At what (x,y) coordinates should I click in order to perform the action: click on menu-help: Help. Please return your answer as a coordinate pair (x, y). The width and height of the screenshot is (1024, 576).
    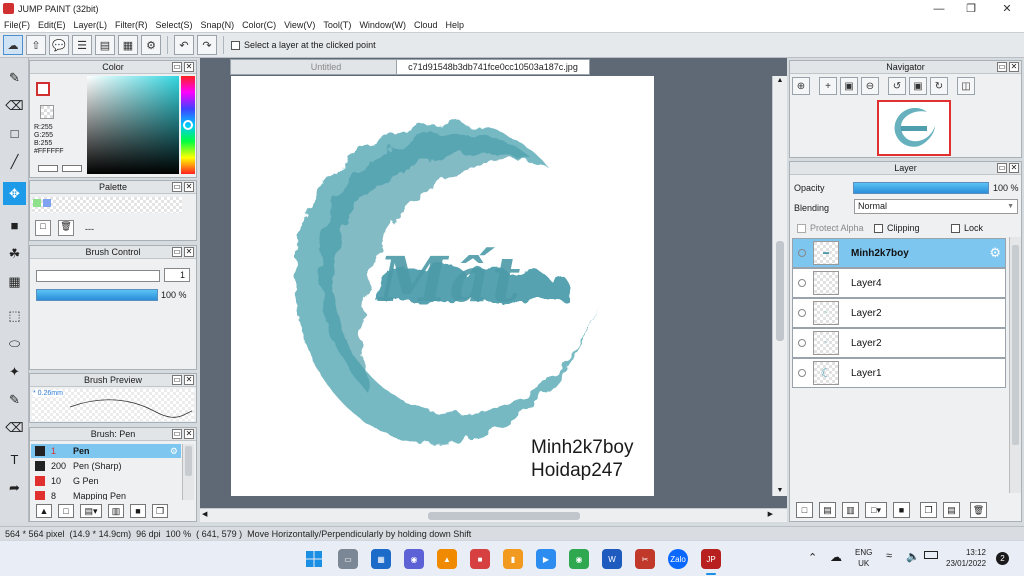
    Looking at the image, I should click on (454, 25).